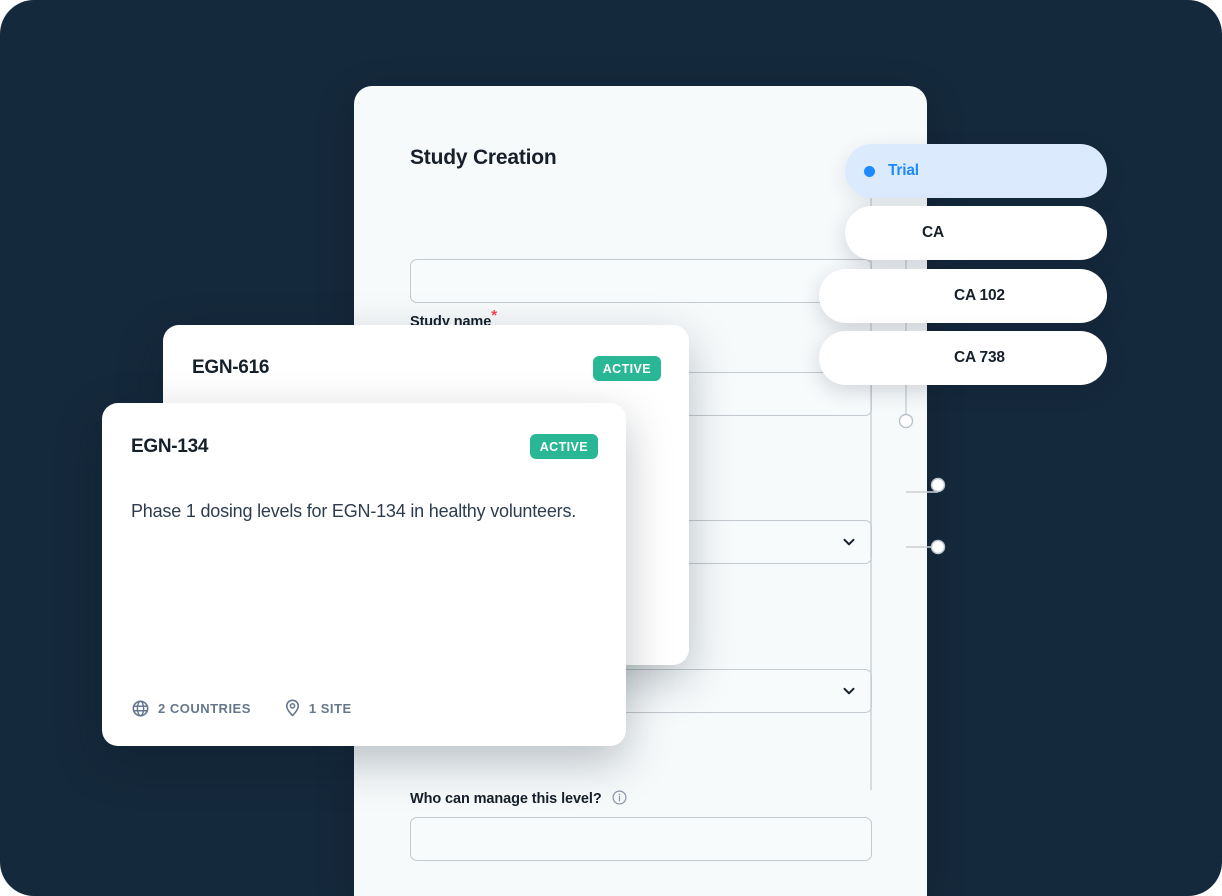  What do you see at coordinates (869, 171) in the screenshot?
I see `selected-node-dot` at bounding box center [869, 171].